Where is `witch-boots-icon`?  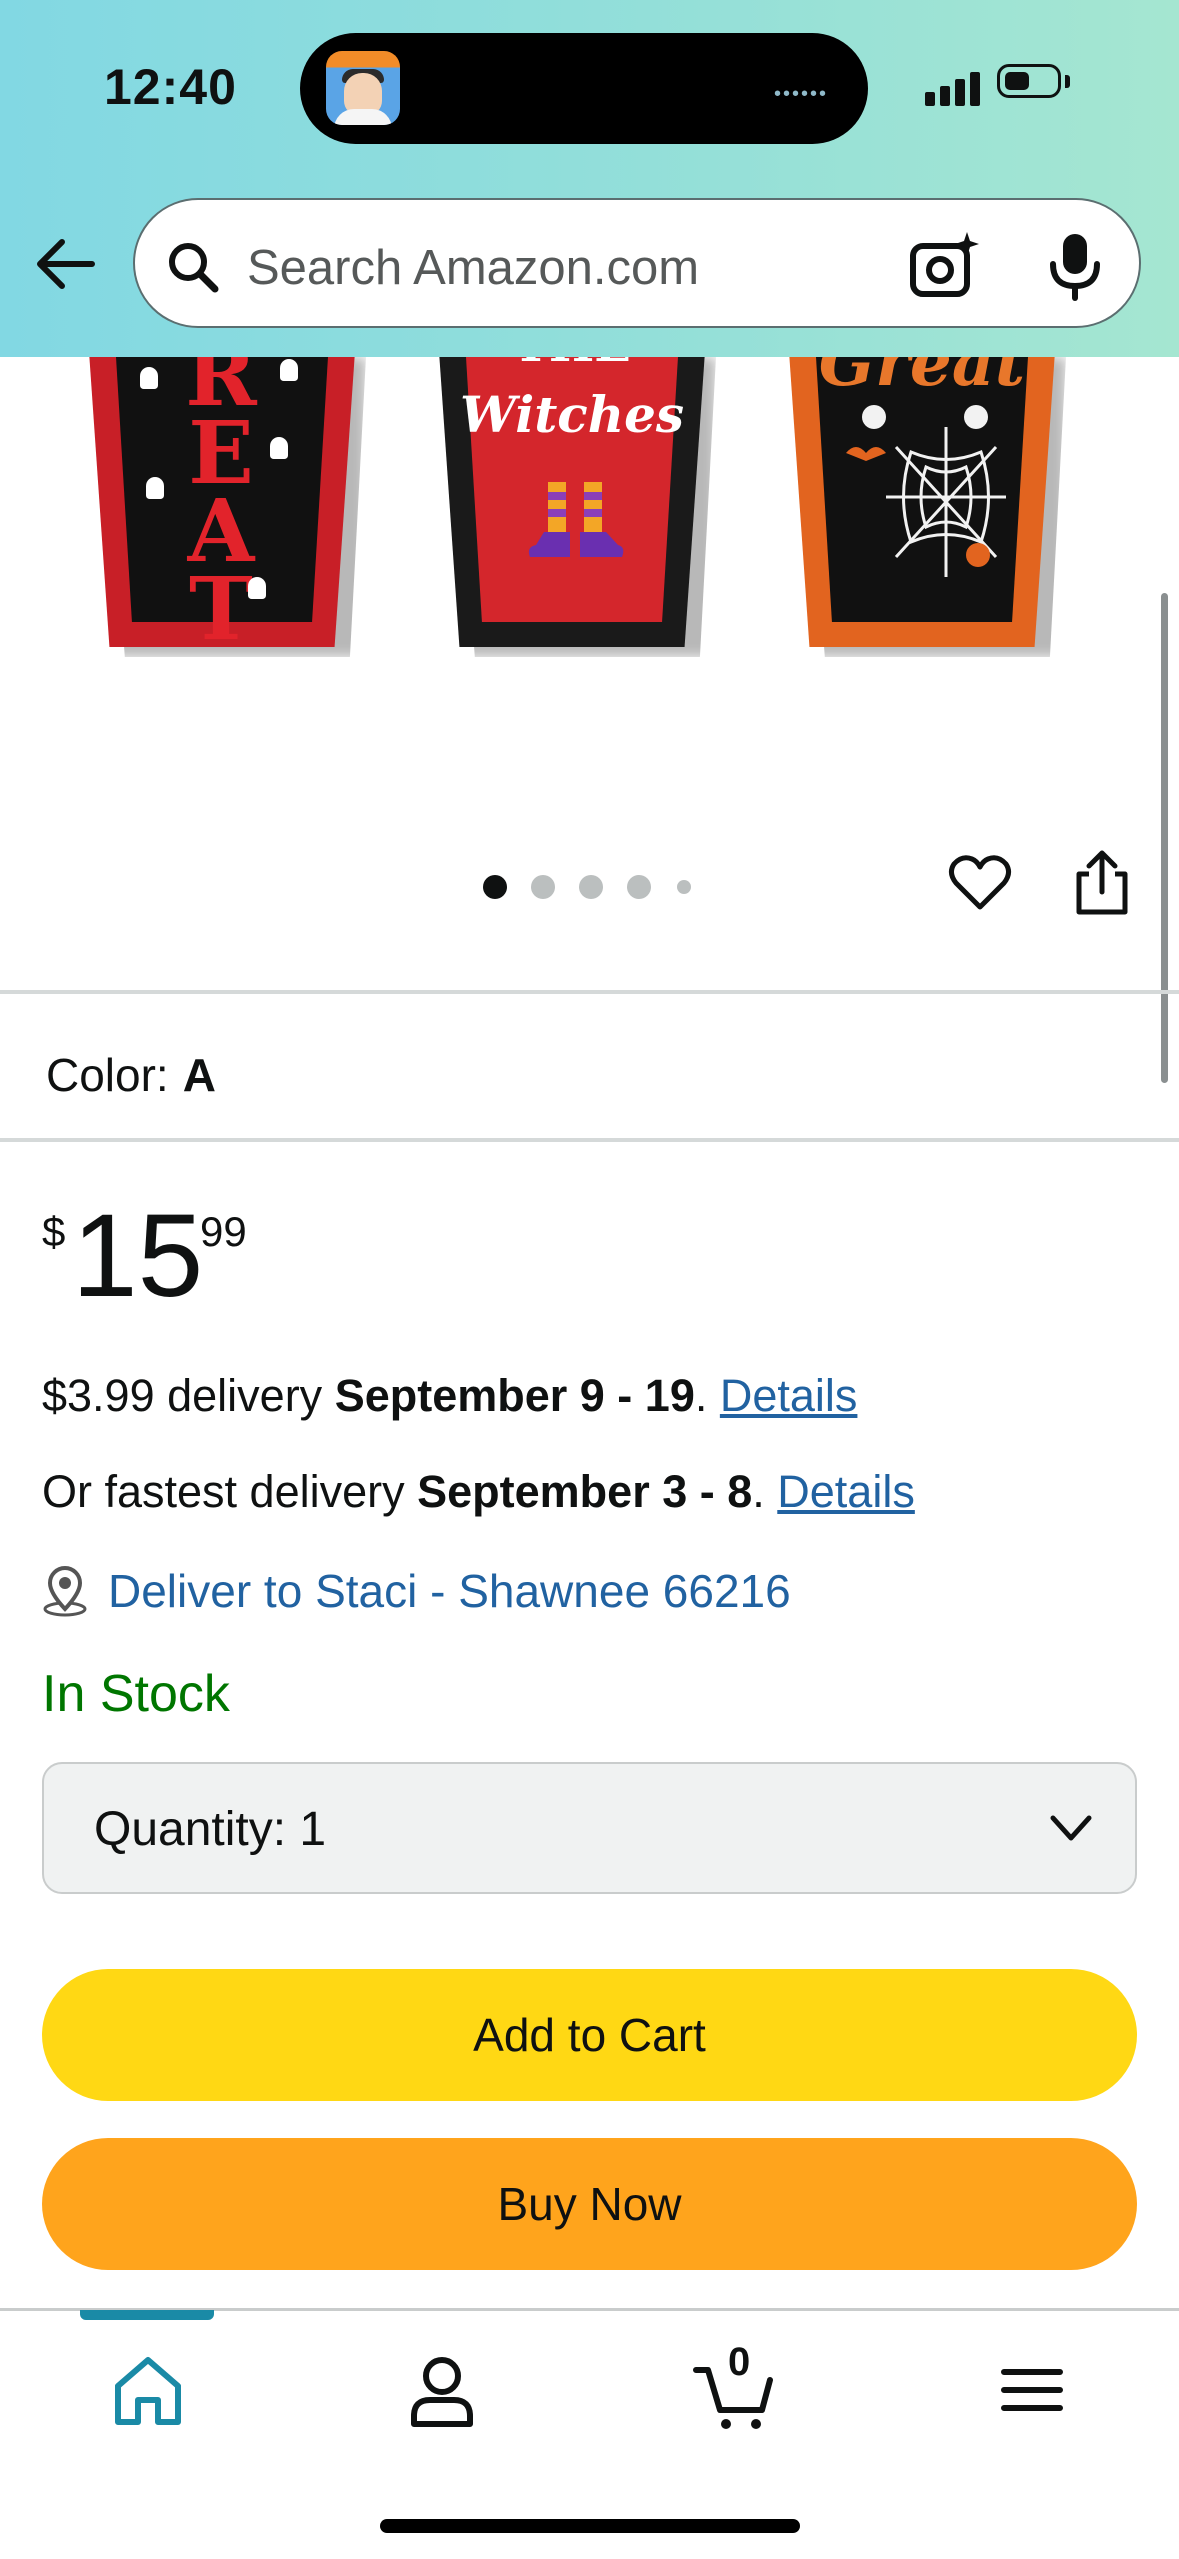 witch-boots-icon is located at coordinates (576, 519).